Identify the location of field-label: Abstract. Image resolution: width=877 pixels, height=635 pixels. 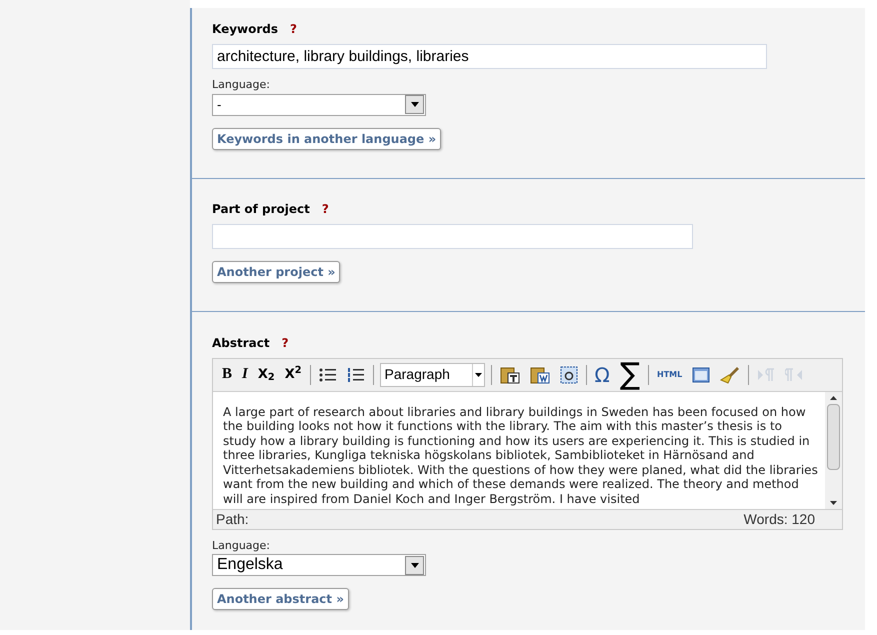
(241, 343).